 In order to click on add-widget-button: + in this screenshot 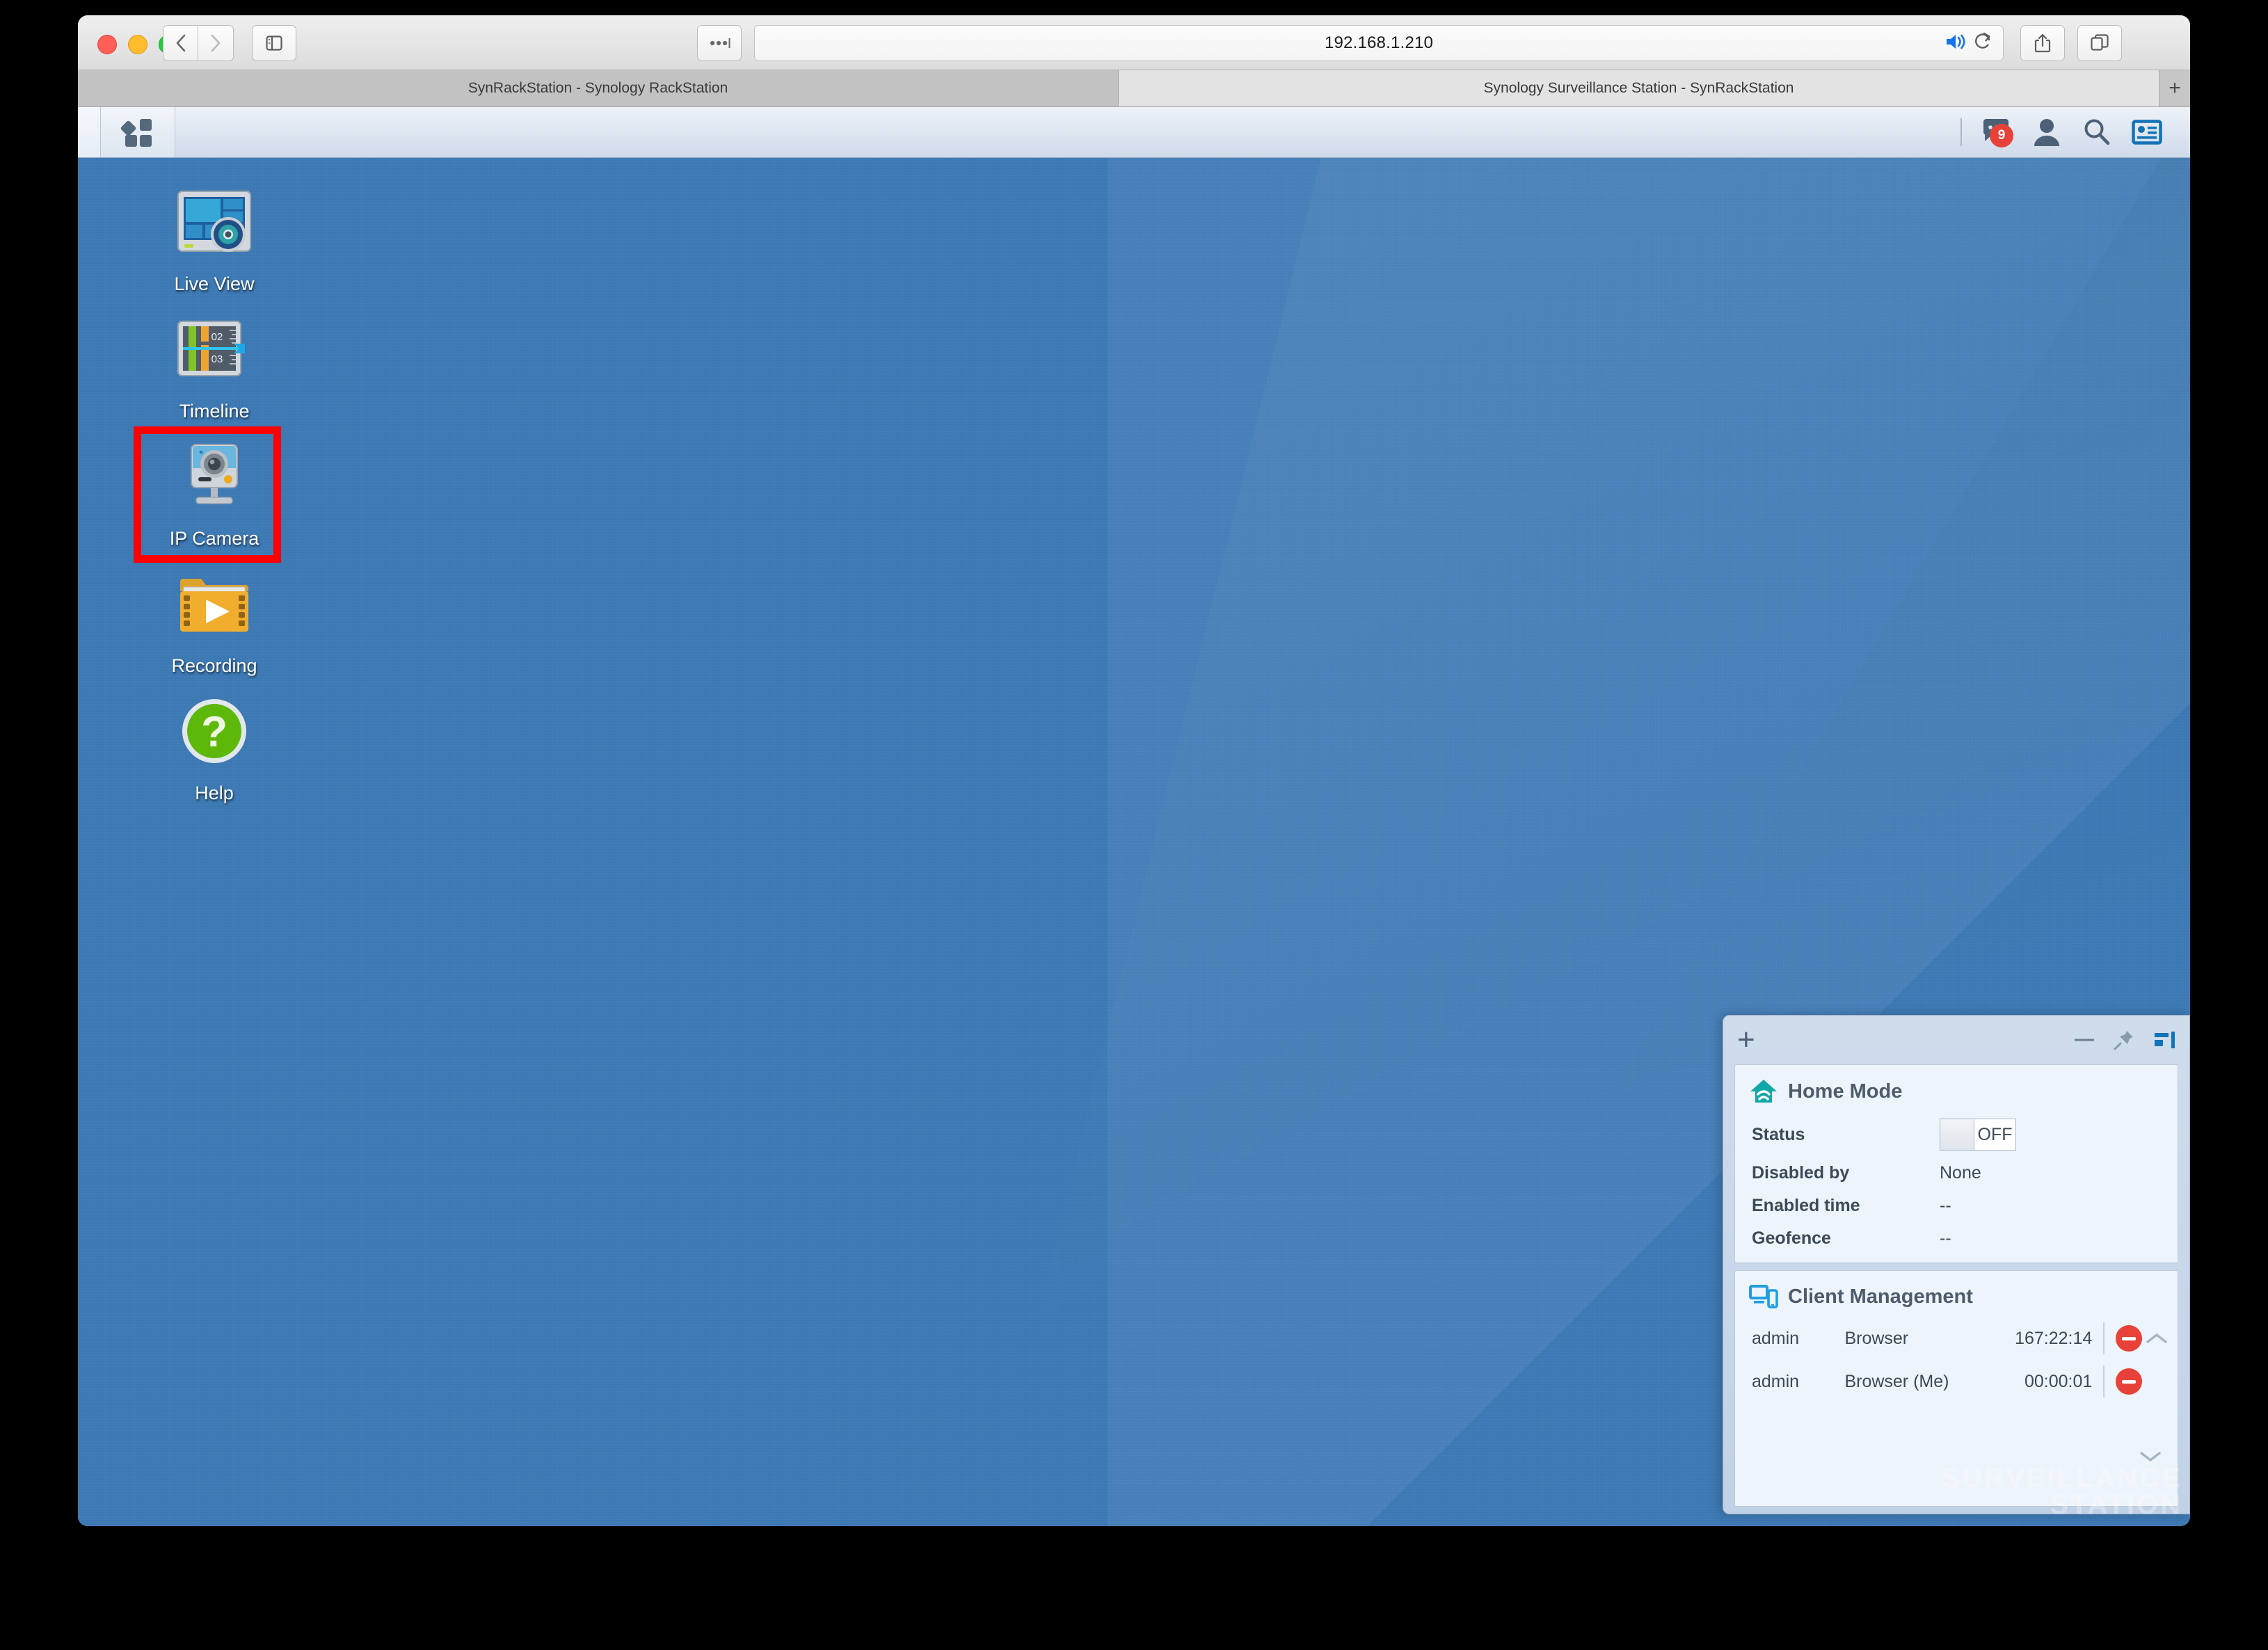, I will do `click(1746, 1040)`.